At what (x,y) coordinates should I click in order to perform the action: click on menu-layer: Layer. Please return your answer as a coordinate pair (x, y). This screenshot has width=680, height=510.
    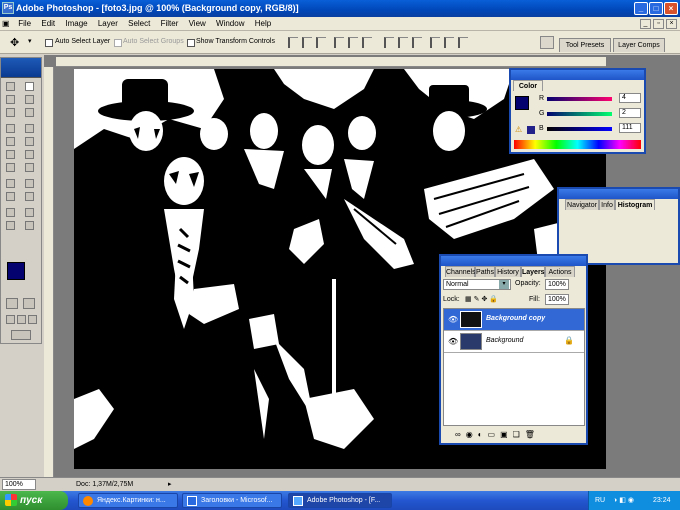
    Looking at the image, I should click on (108, 24).